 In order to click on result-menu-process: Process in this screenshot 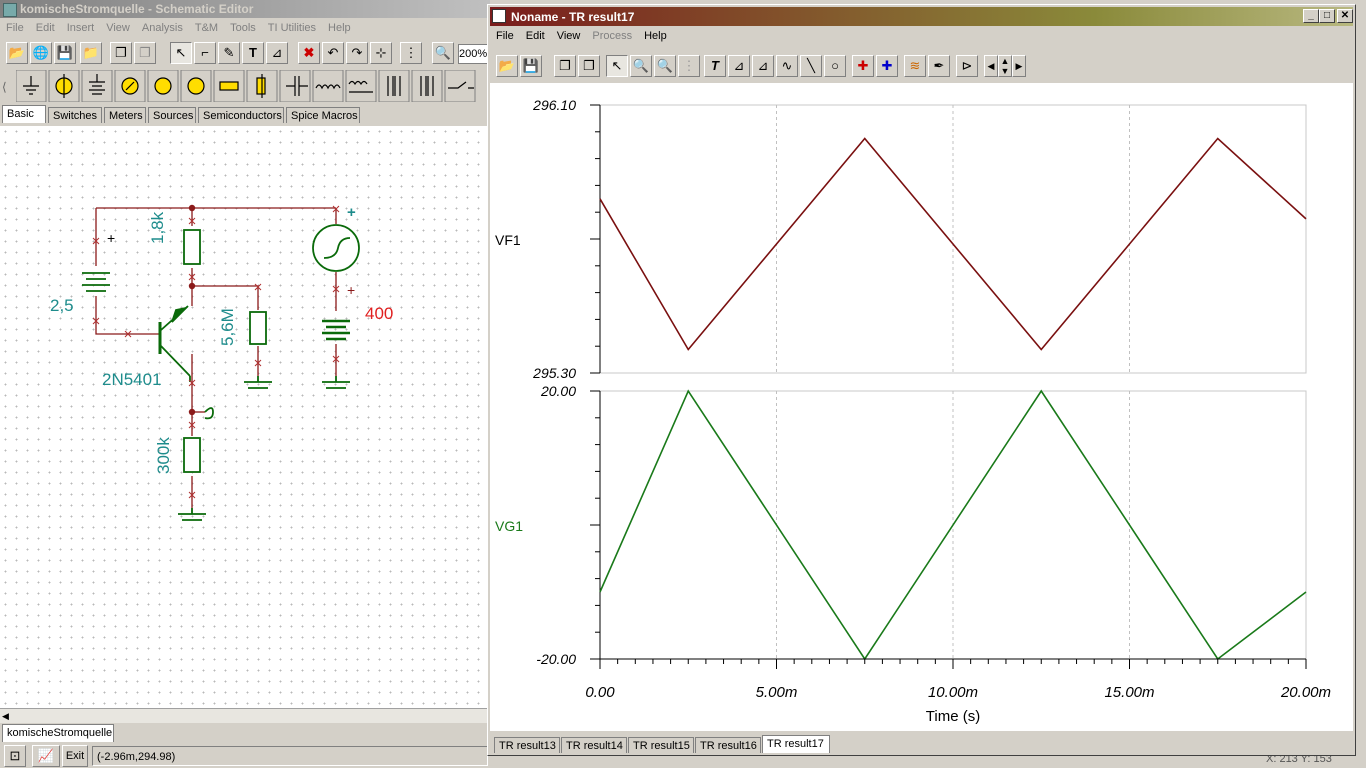, I will do `click(612, 36)`.